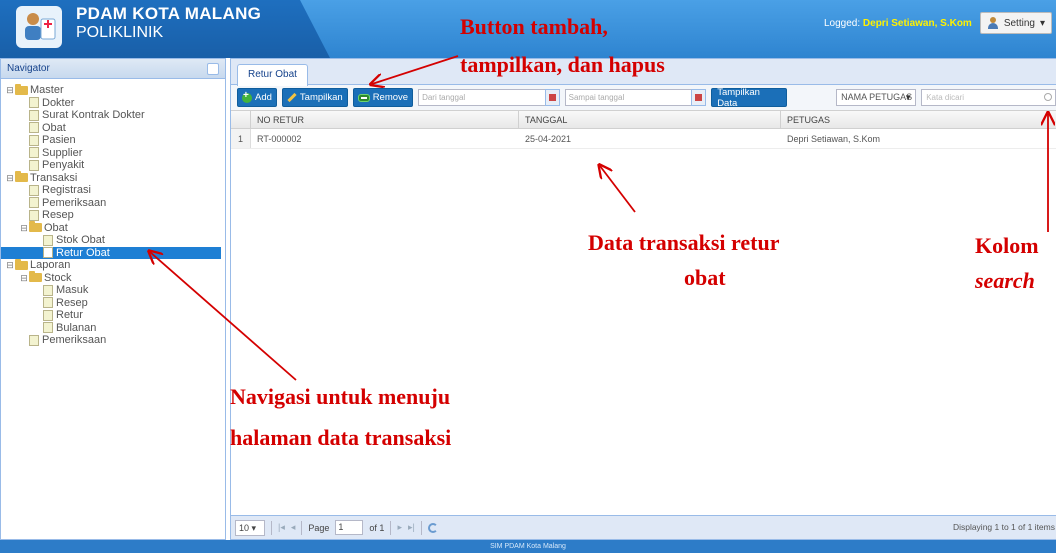 This screenshot has width=1056, height=553. Describe the element at coordinates (618, 189) in the screenshot. I see `arrow-to-data` at that location.